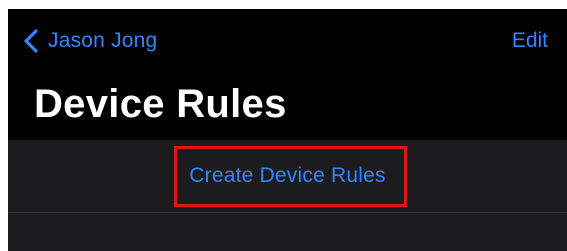 This screenshot has height=251, width=567. Describe the element at coordinates (160, 104) in the screenshot. I see `page-title: Device Rules` at that location.